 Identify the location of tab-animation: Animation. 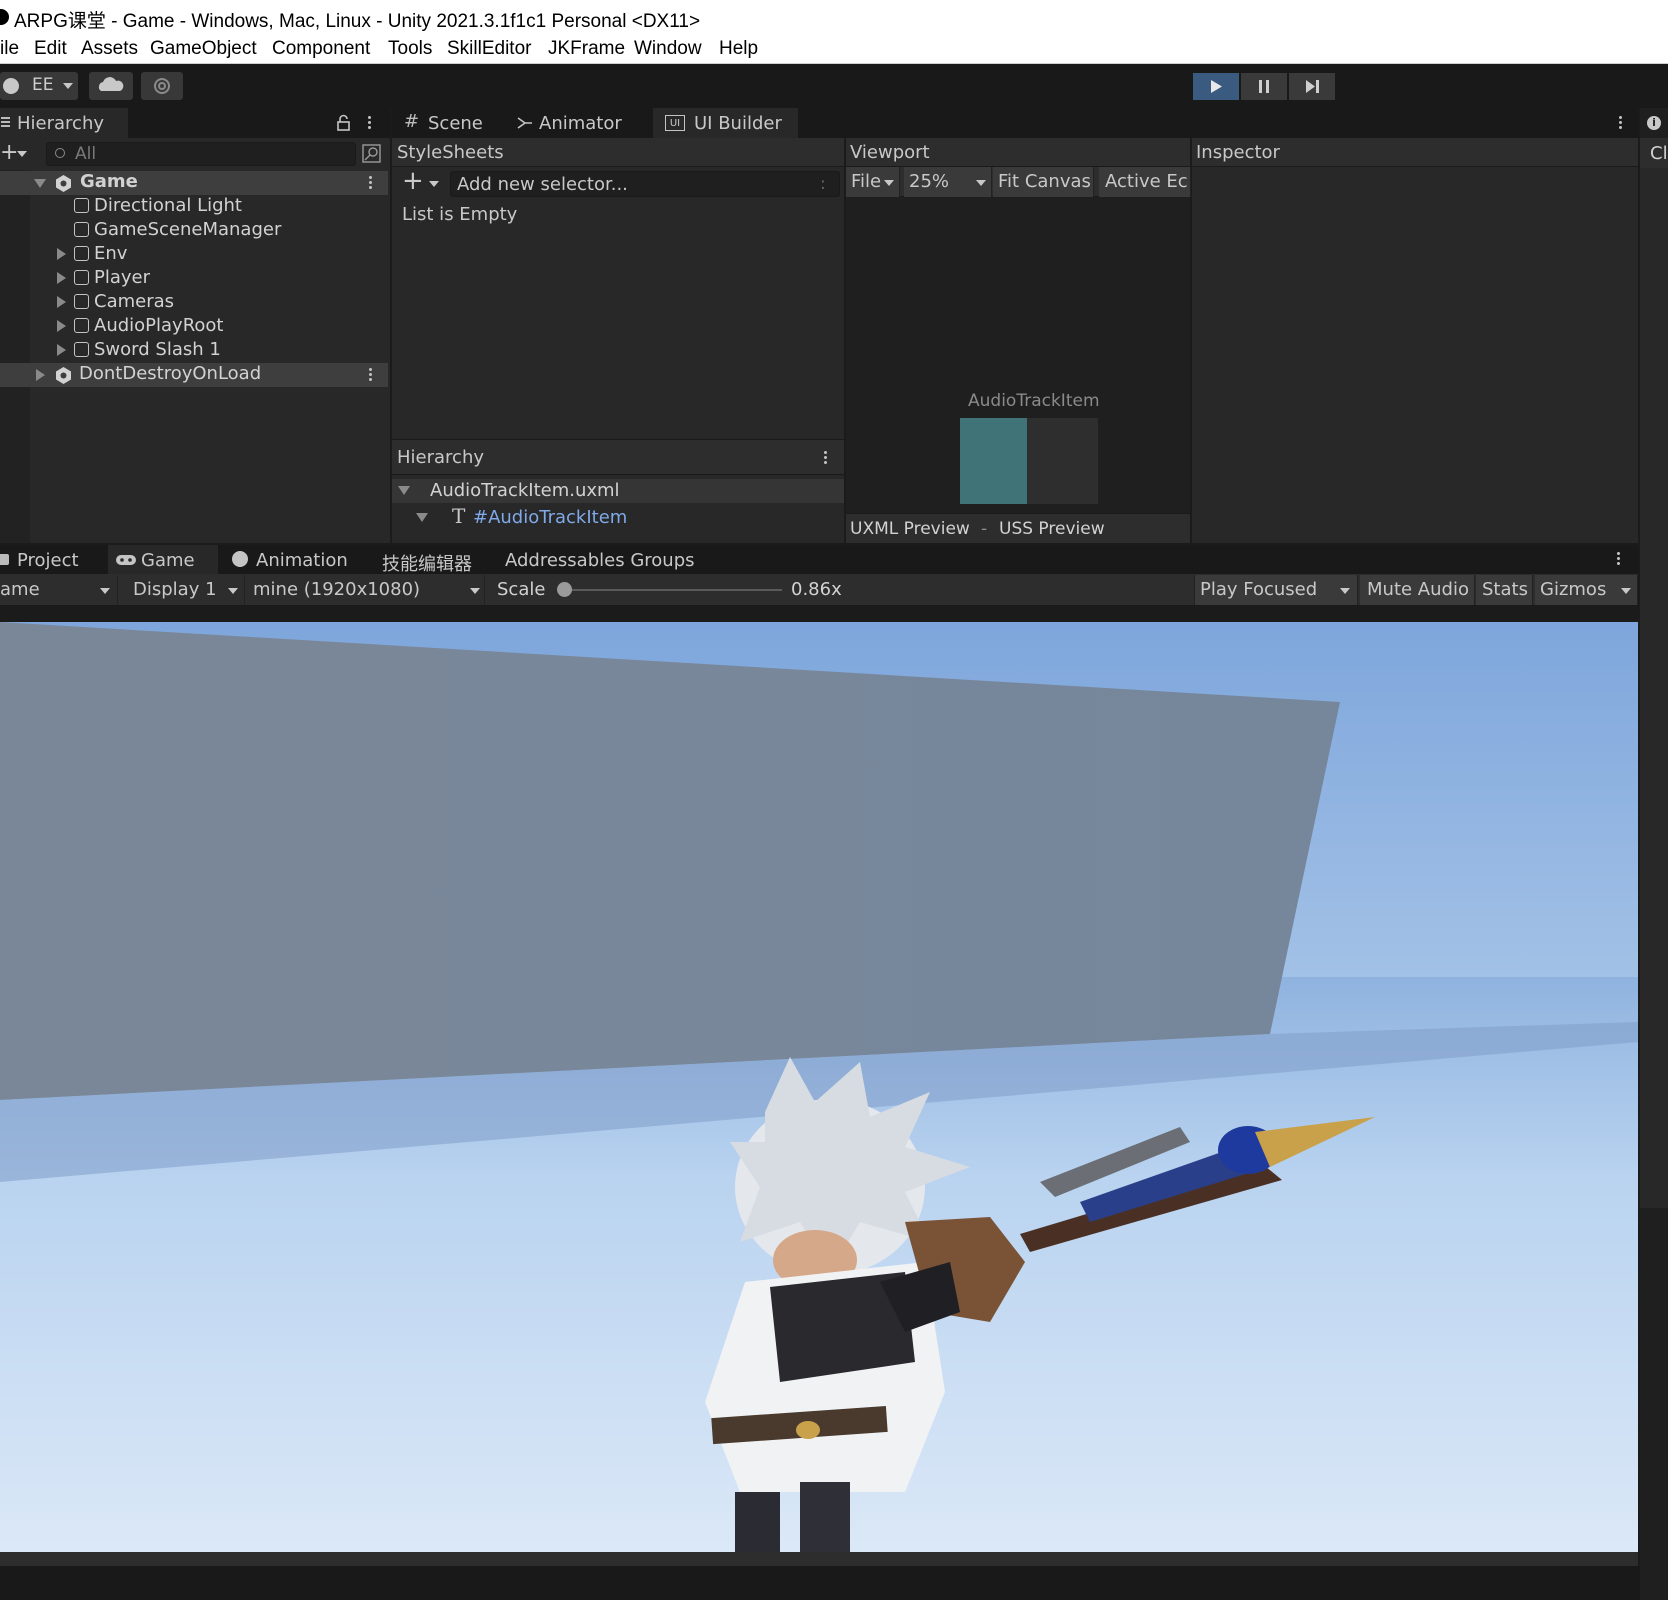
(291, 560).